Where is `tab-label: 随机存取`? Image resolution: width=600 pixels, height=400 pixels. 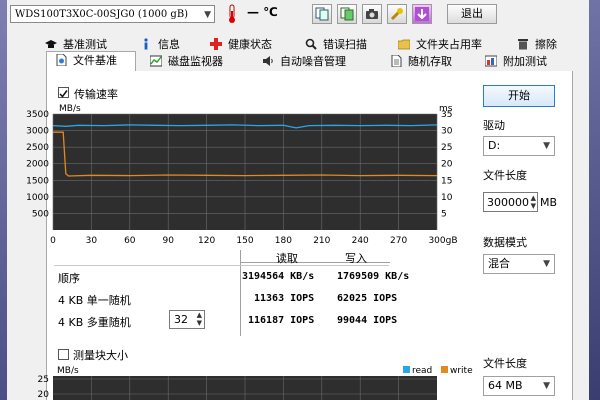 tab-label: 随机存取 is located at coordinates (430, 61).